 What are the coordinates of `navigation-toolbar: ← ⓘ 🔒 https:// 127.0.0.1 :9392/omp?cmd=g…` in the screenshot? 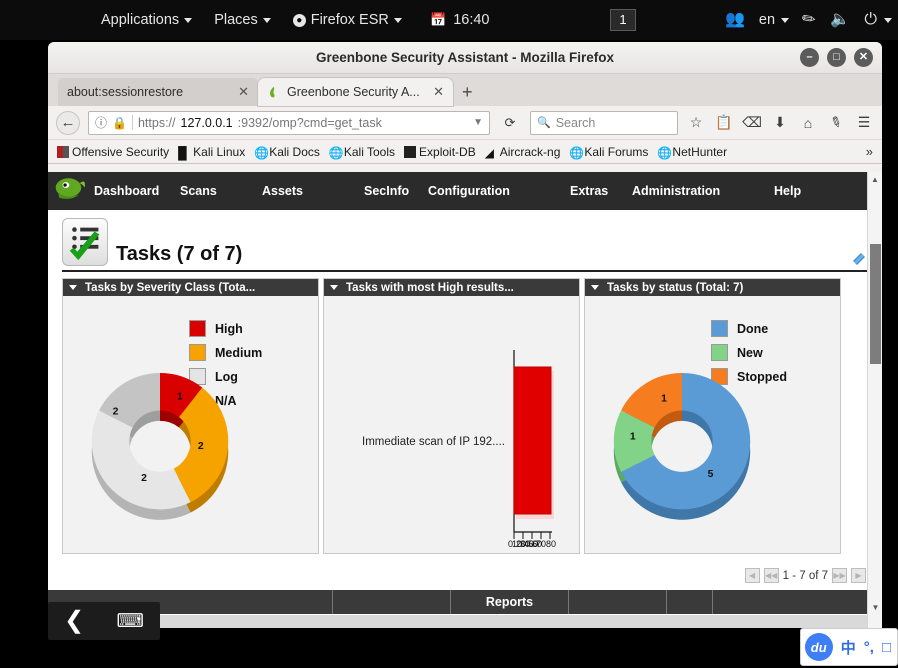 It's located at (465, 123).